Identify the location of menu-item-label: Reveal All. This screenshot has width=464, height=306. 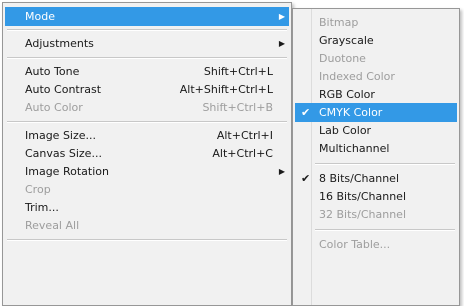
(52, 225).